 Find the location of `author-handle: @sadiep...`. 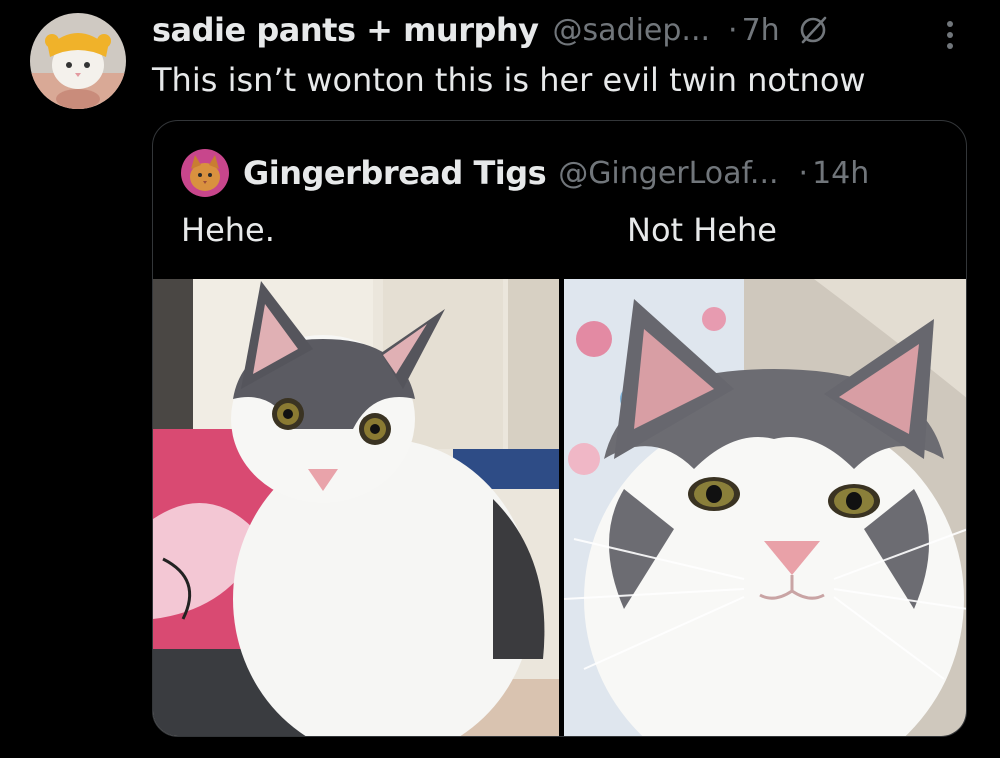

author-handle: @sadiep... is located at coordinates (632, 30).